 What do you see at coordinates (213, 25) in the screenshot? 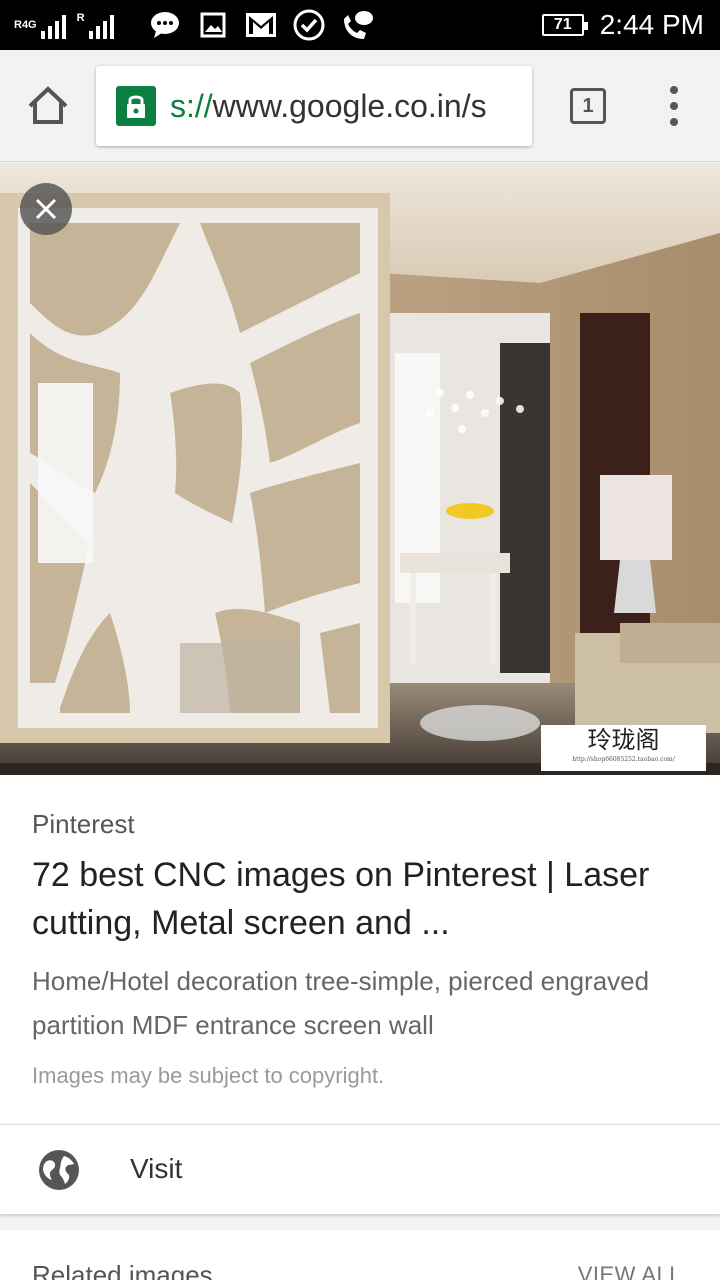
I see `image-icon` at bounding box center [213, 25].